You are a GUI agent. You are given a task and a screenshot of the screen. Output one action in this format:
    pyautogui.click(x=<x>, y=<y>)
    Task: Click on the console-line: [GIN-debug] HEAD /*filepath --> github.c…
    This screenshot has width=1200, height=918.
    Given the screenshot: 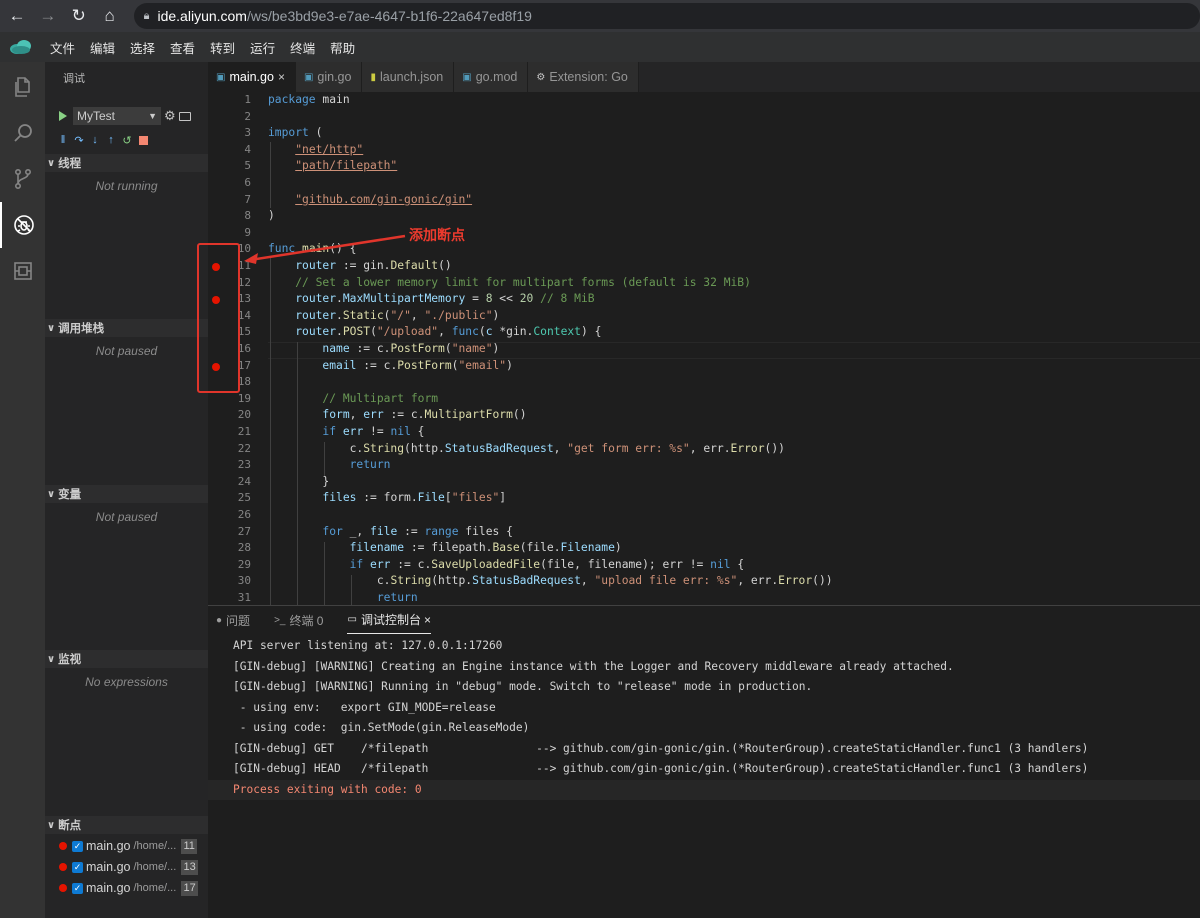 What is the action you would take?
    pyautogui.click(x=661, y=768)
    